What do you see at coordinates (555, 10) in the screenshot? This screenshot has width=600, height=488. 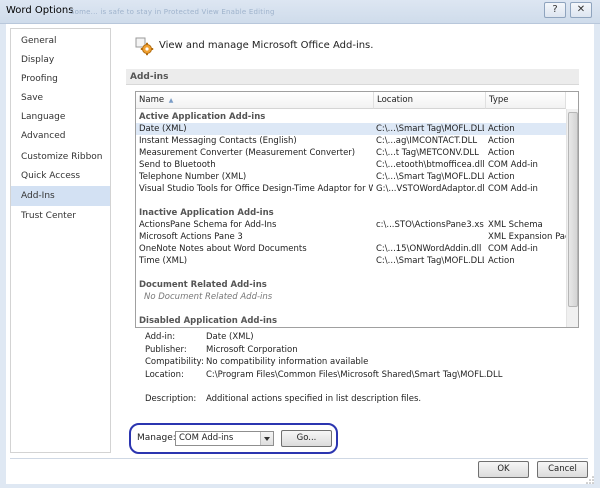 I see `help-button: ?` at bounding box center [555, 10].